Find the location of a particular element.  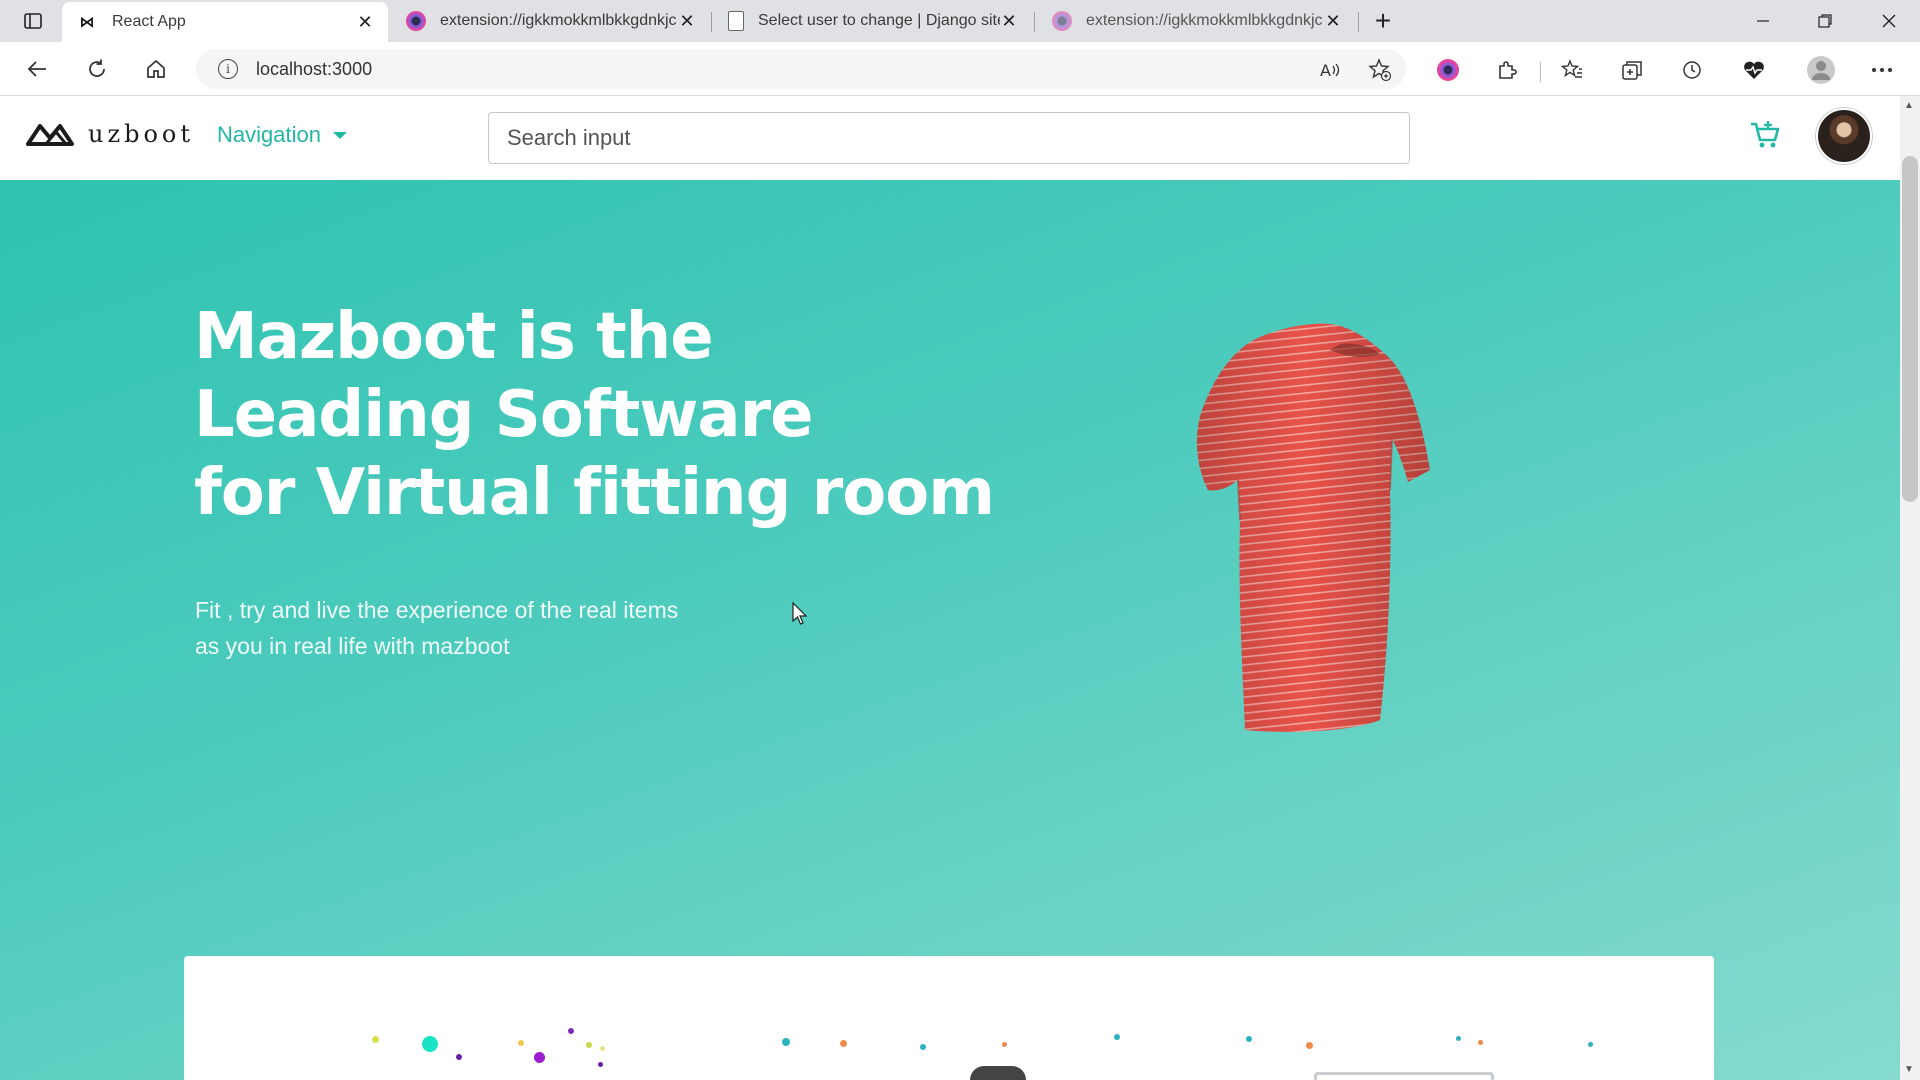

navigation-dropdown: Navigation is located at coordinates (282, 135).